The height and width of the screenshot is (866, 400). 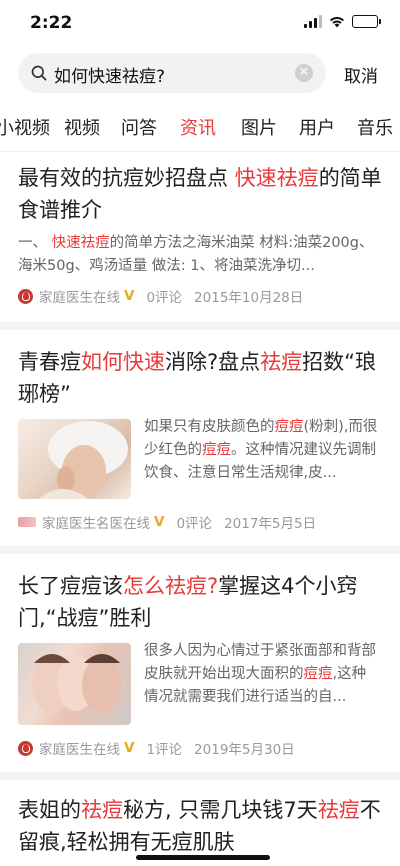 What do you see at coordinates (375, 127) in the screenshot?
I see `tab-music: 音乐` at bounding box center [375, 127].